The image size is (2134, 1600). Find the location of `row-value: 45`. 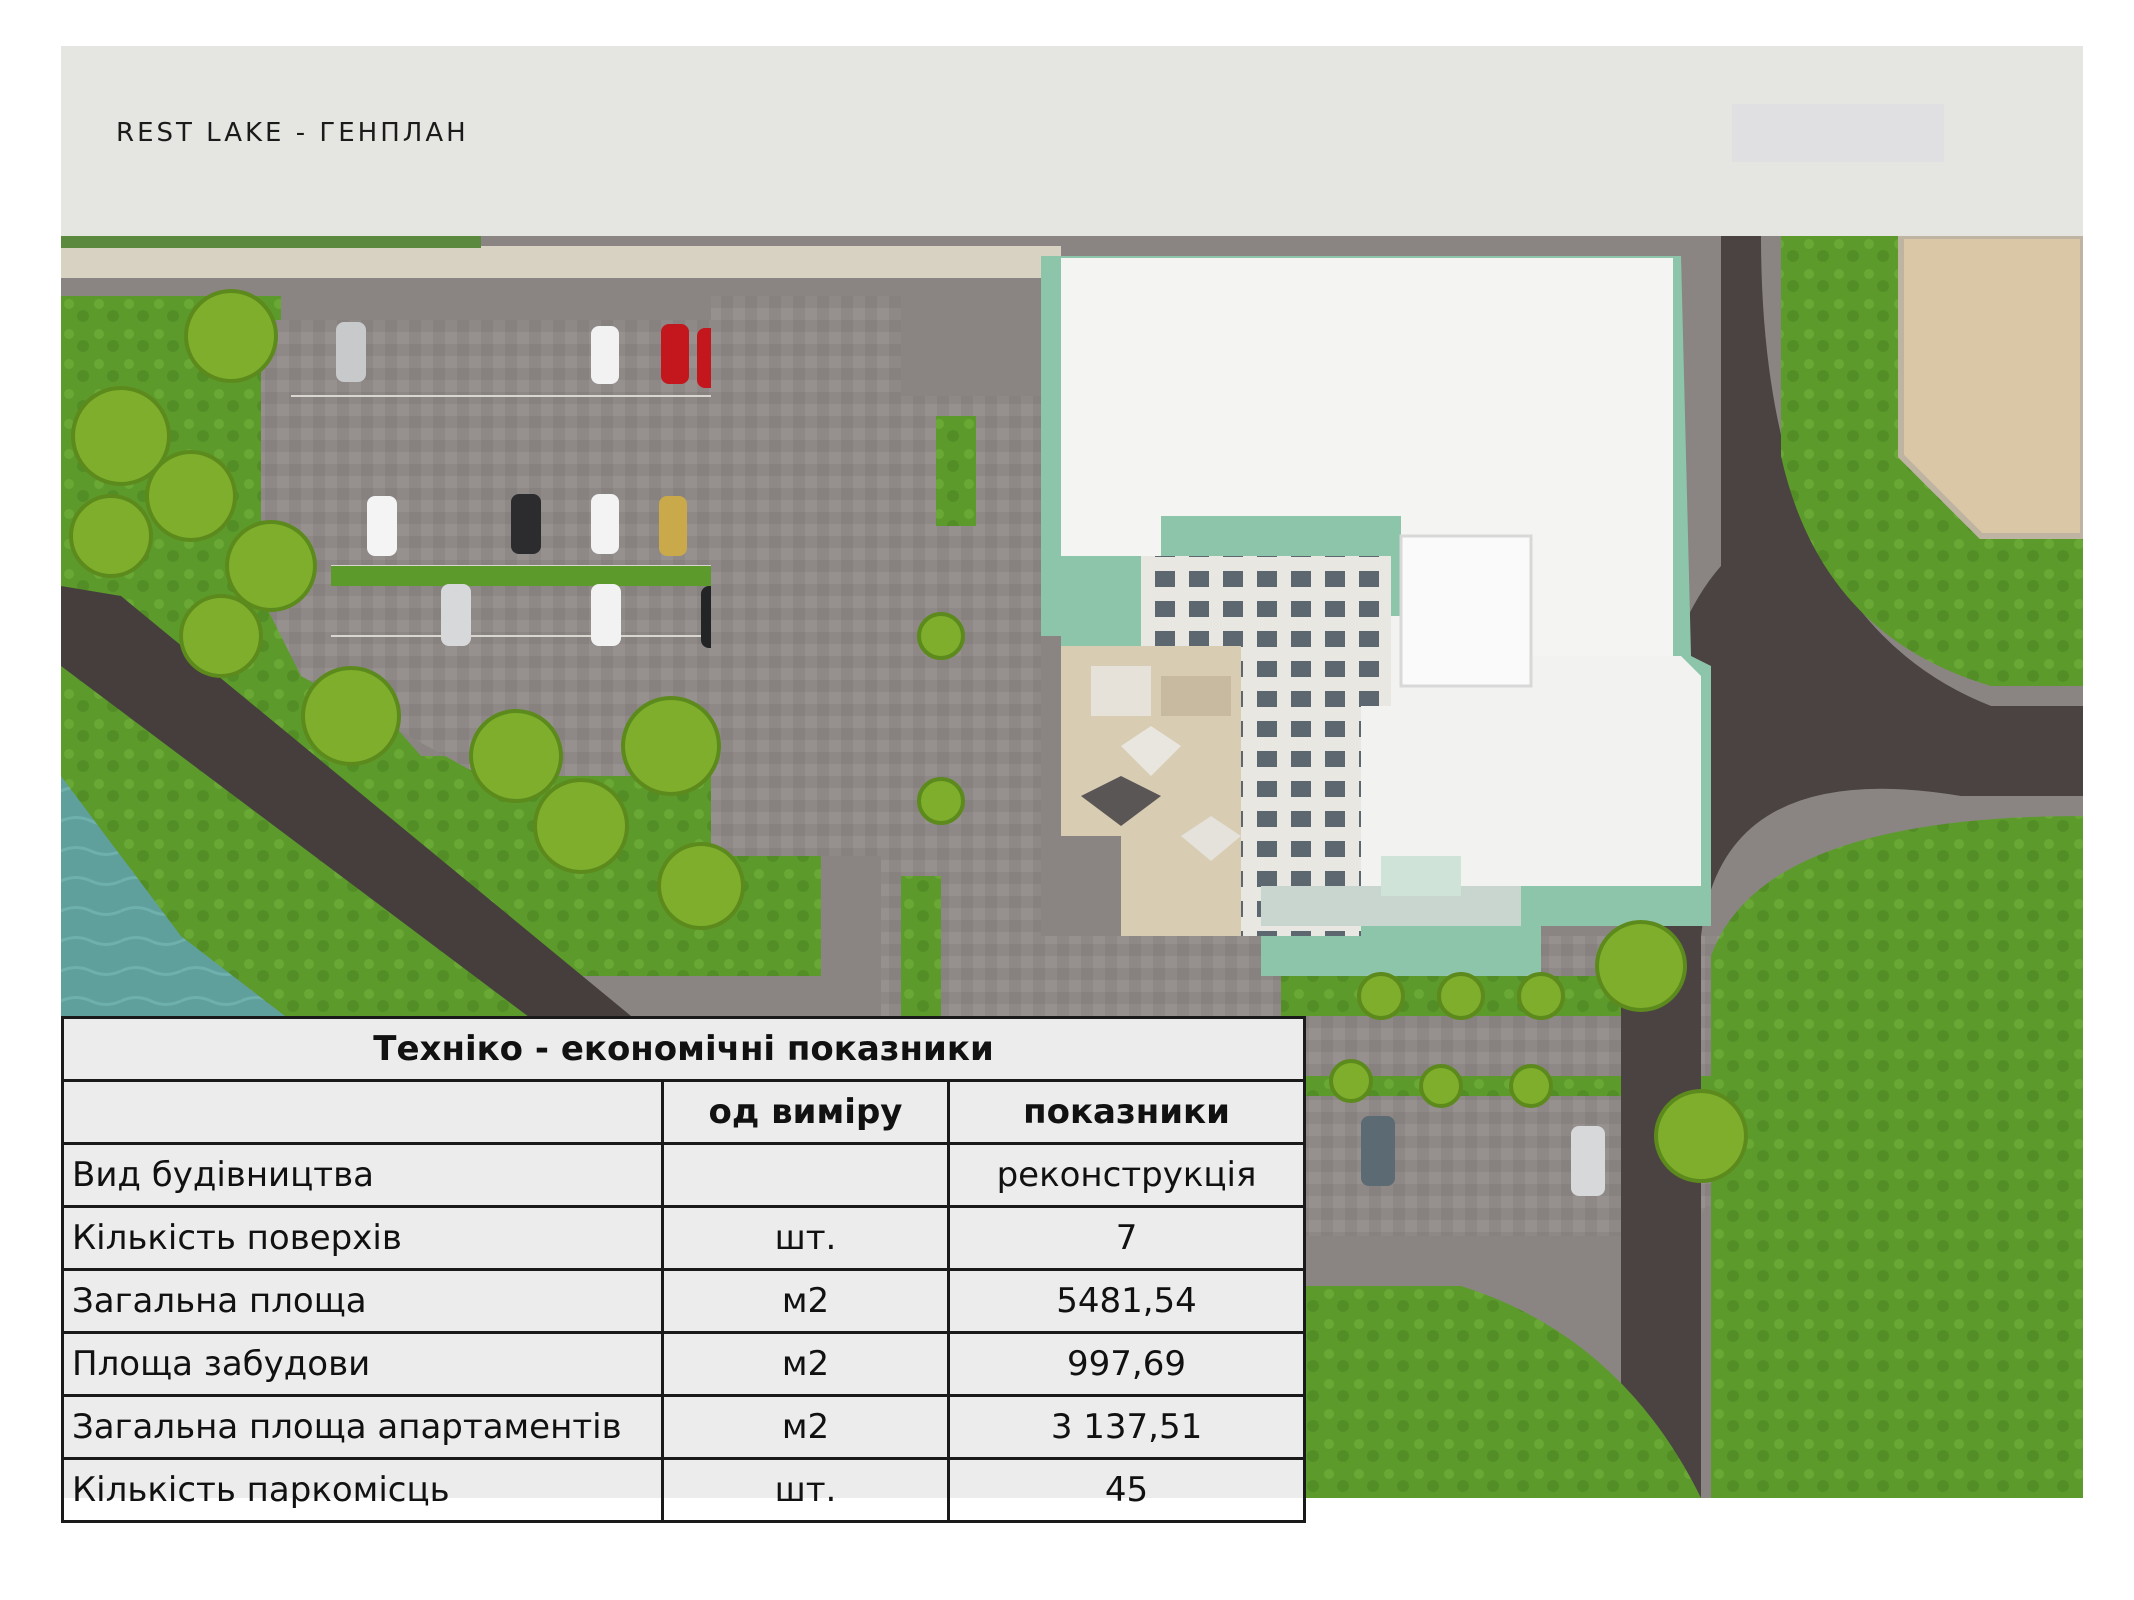

row-value: 45 is located at coordinates (1126, 1490).